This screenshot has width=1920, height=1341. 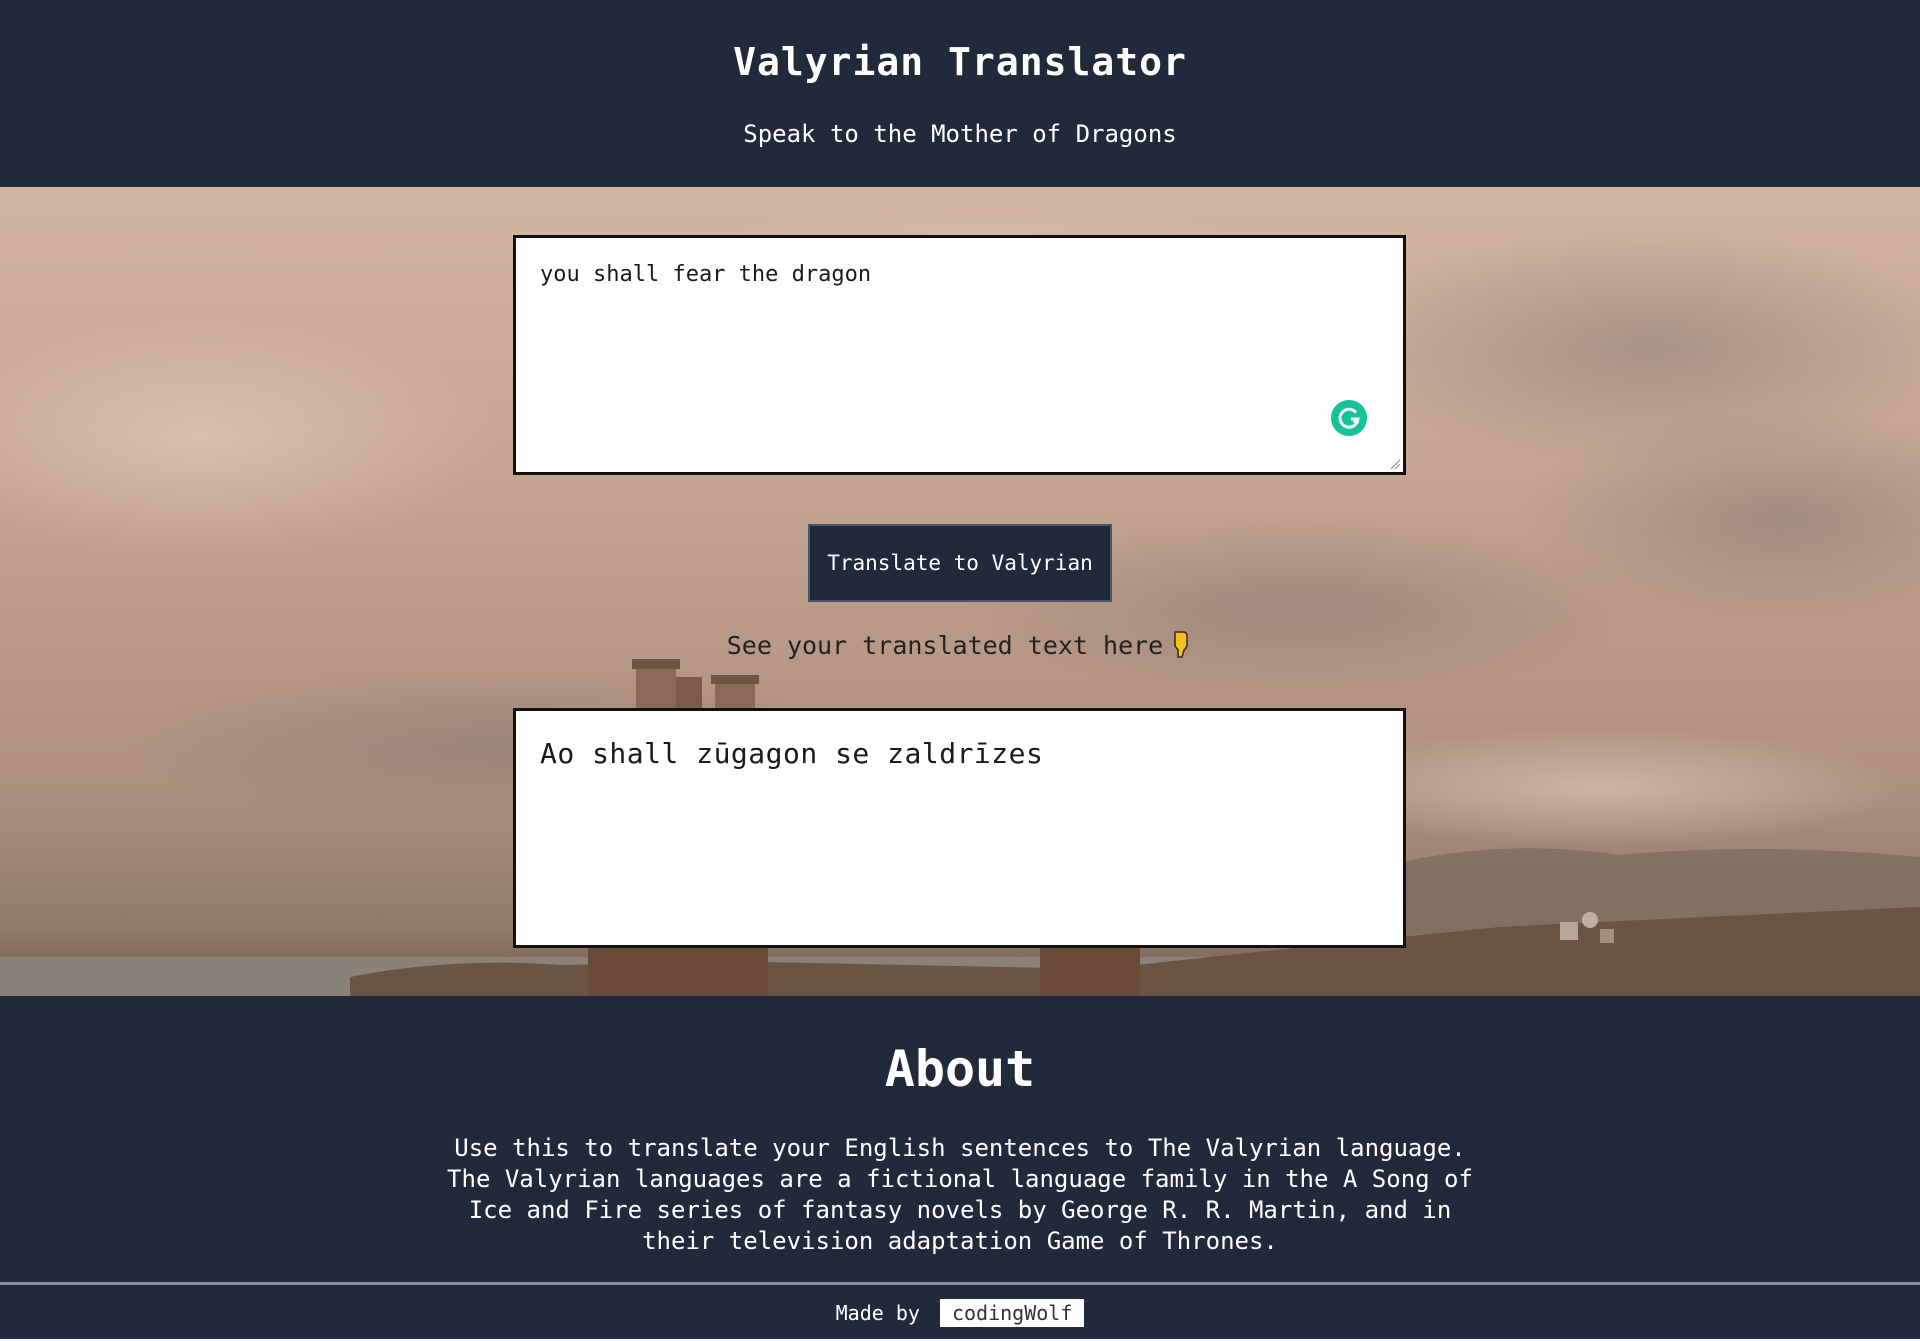 What do you see at coordinates (877, 1313) in the screenshot?
I see `made-by-label: Made by` at bounding box center [877, 1313].